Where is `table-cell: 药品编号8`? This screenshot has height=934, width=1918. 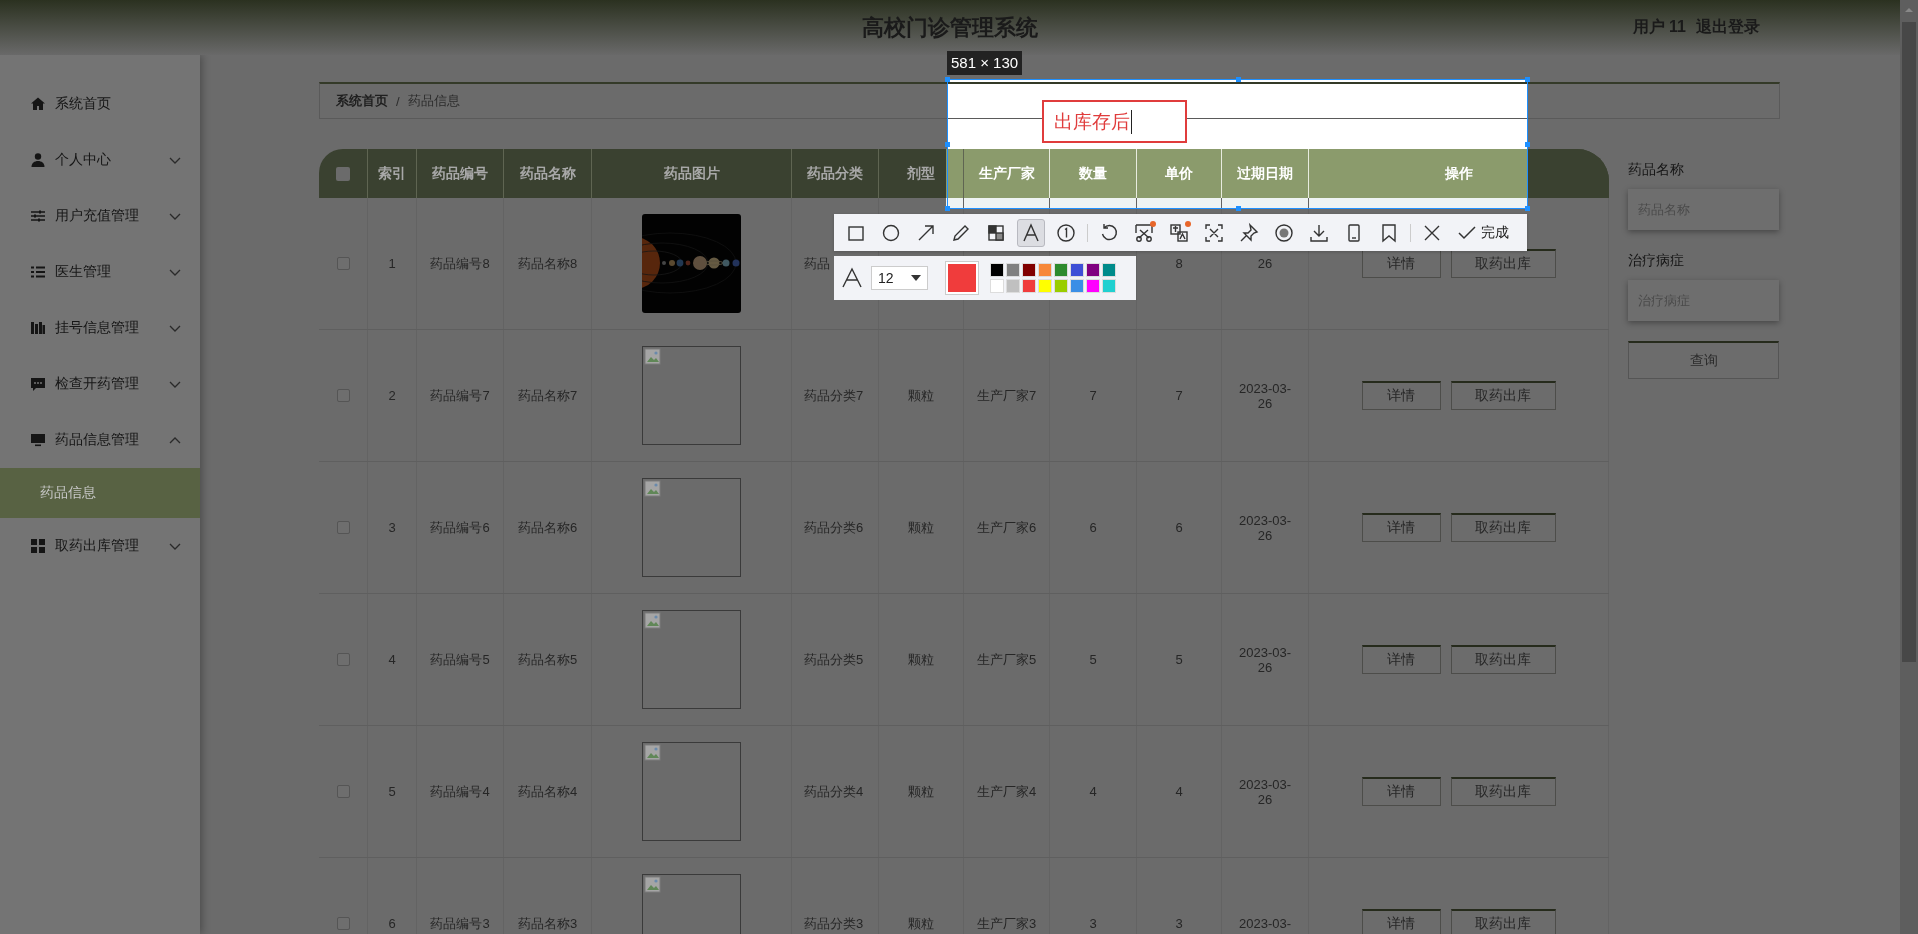
table-cell: 药品编号8 is located at coordinates (460, 263).